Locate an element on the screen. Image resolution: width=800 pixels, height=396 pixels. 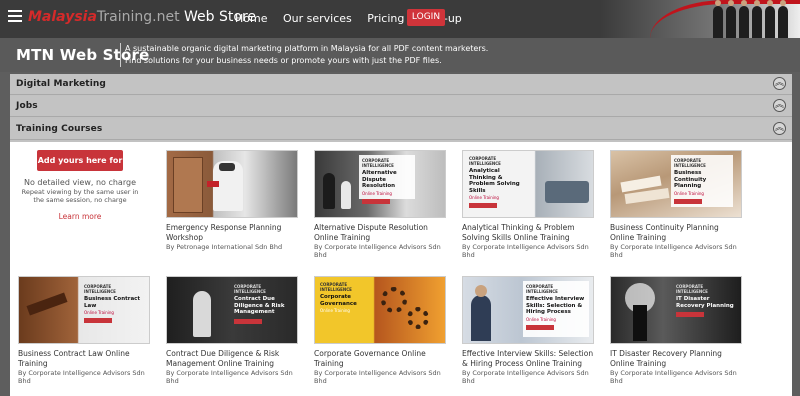
thumb-title: Corporate Governance is located at coordinates (338, 300).